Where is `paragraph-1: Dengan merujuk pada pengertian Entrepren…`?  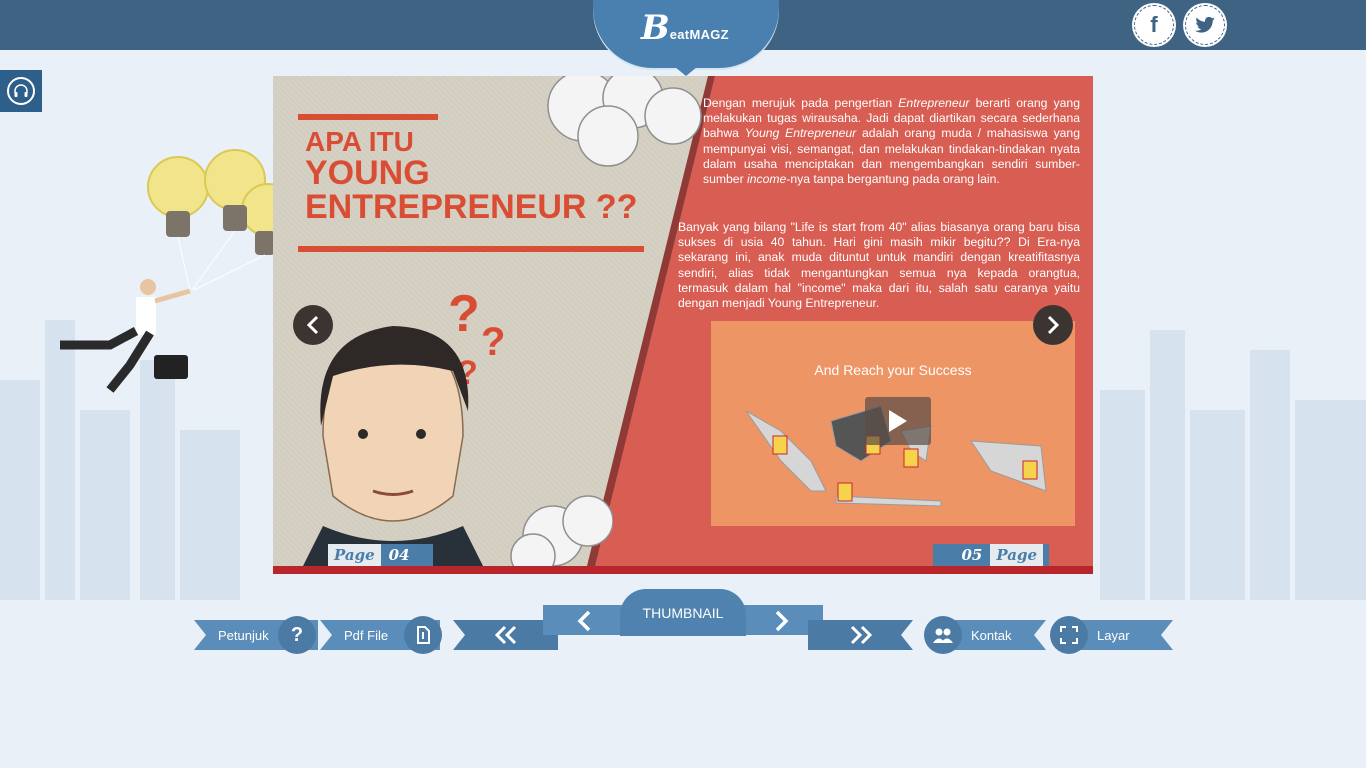 paragraph-1: Dengan merujuk pada pengertian Entrepren… is located at coordinates (891, 141).